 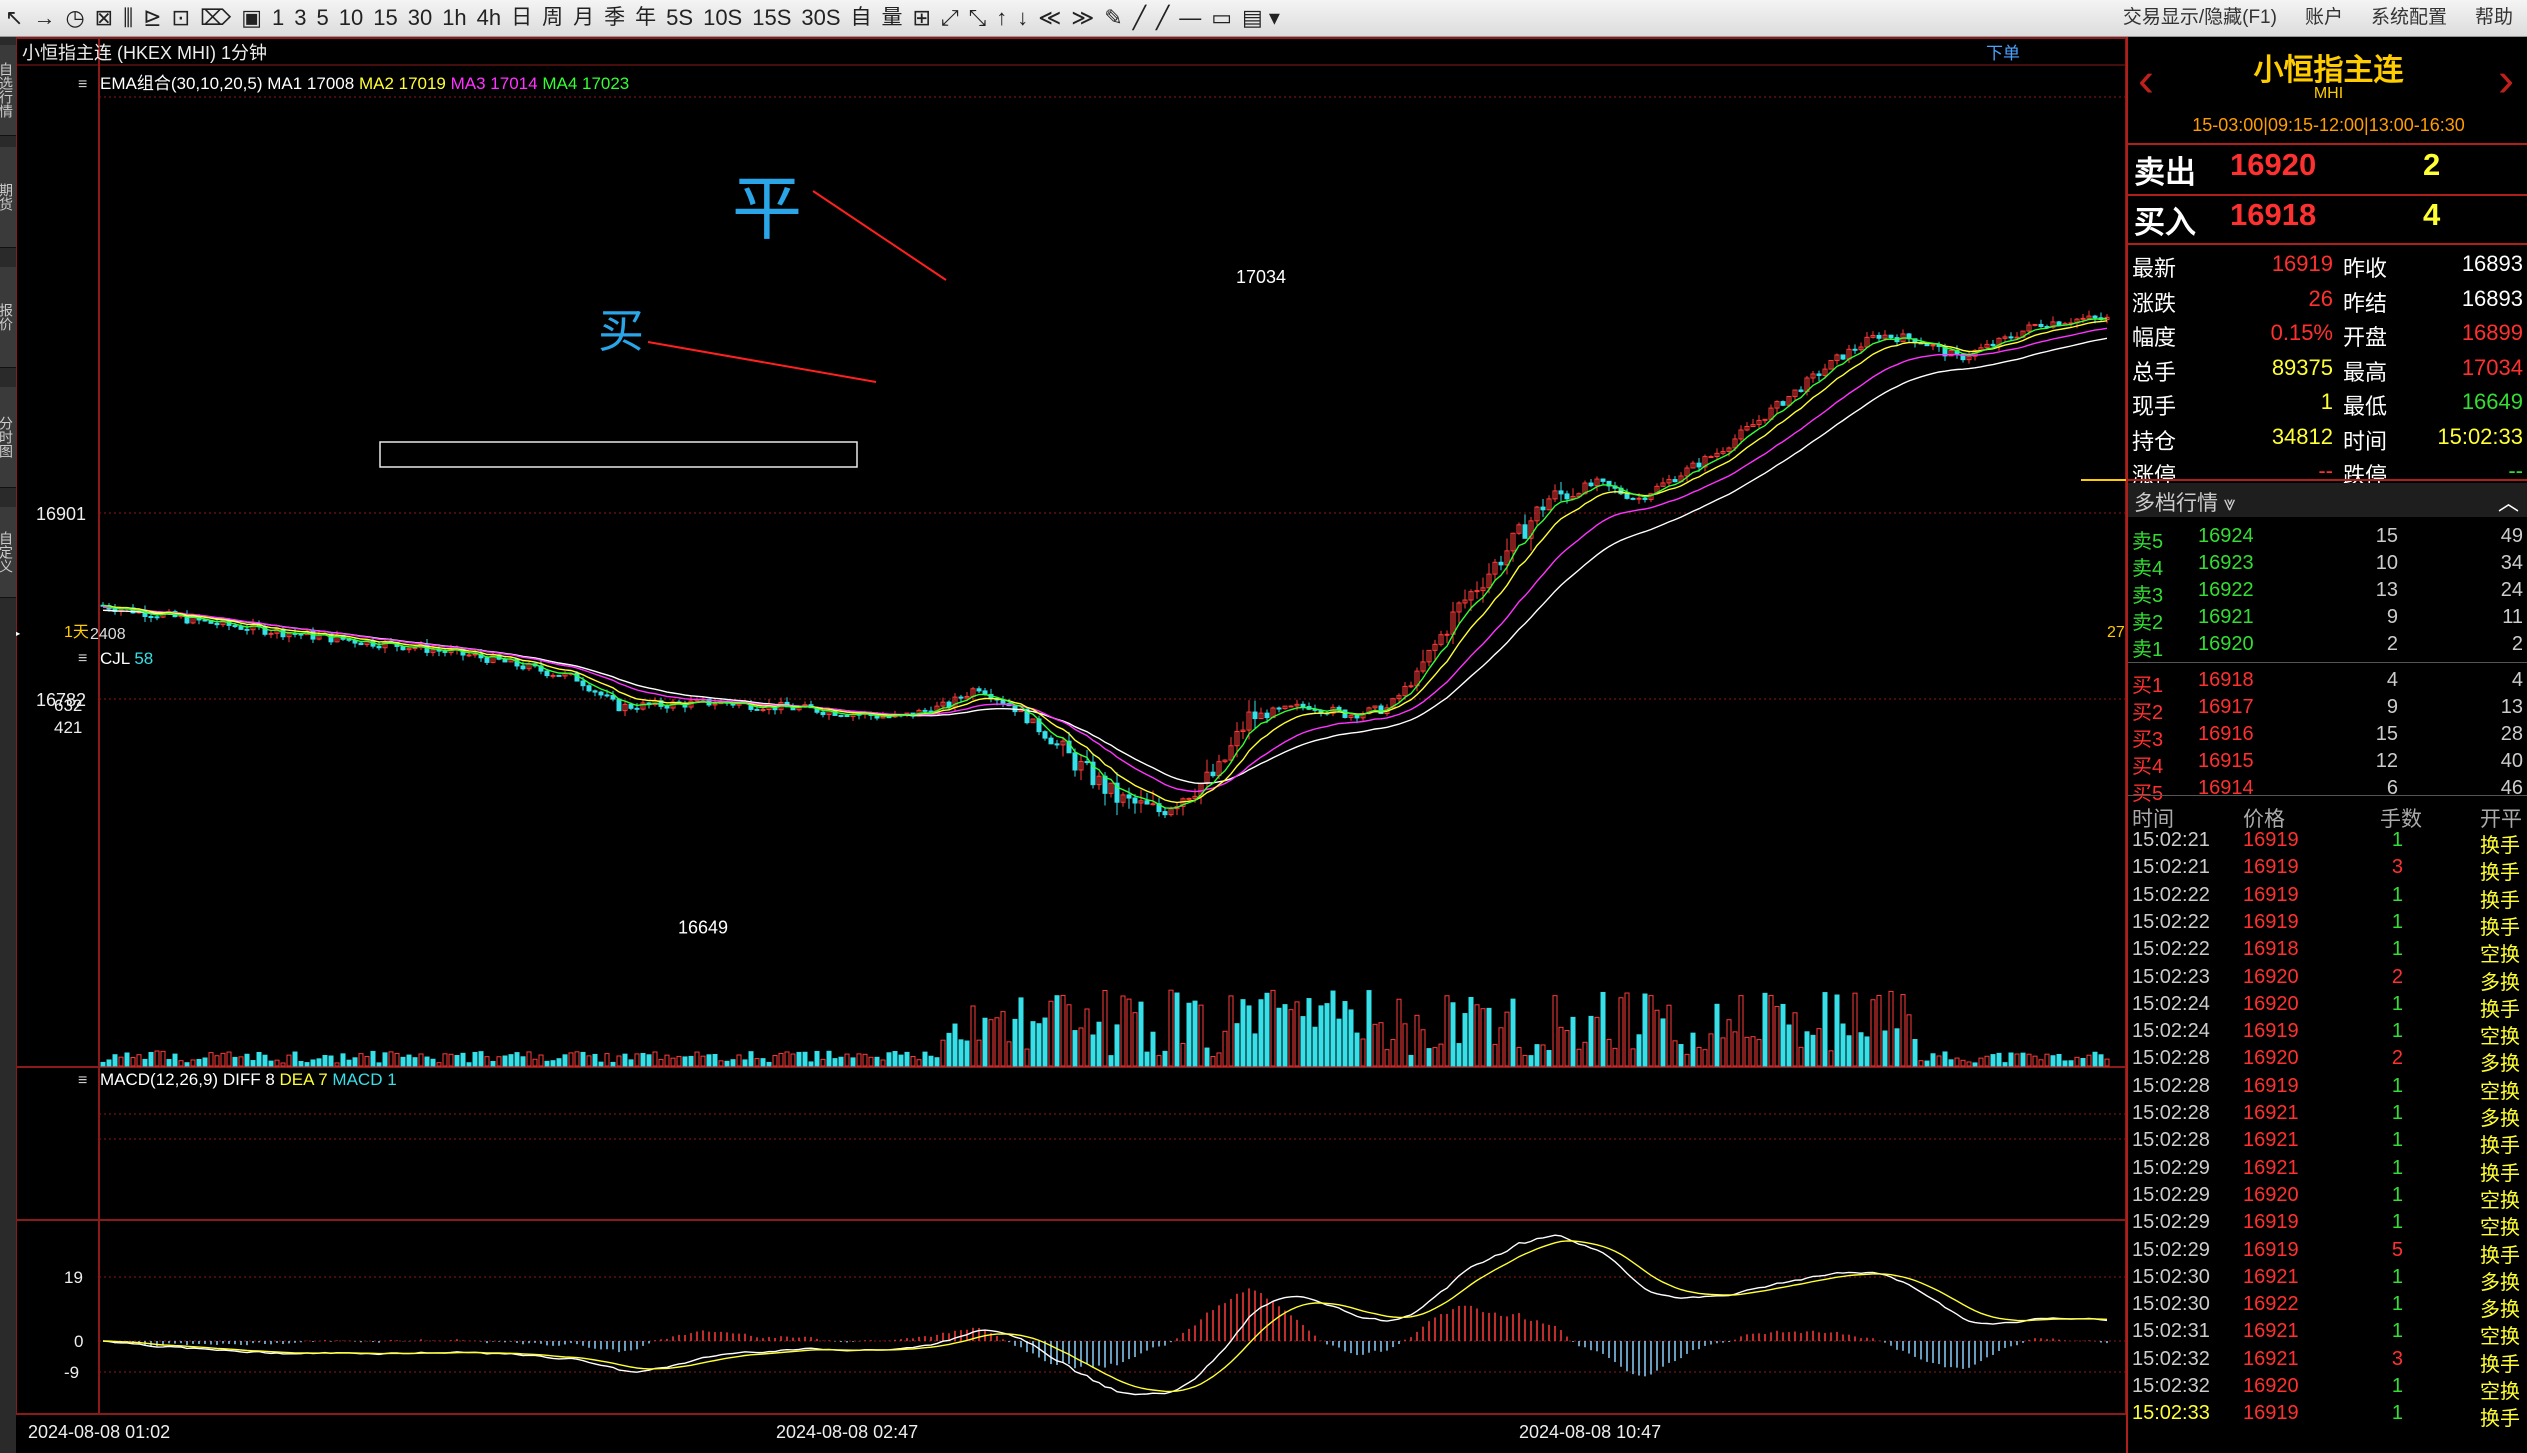 I want to click on toolbar-button-30: ⤡, so click(x=978, y=18).